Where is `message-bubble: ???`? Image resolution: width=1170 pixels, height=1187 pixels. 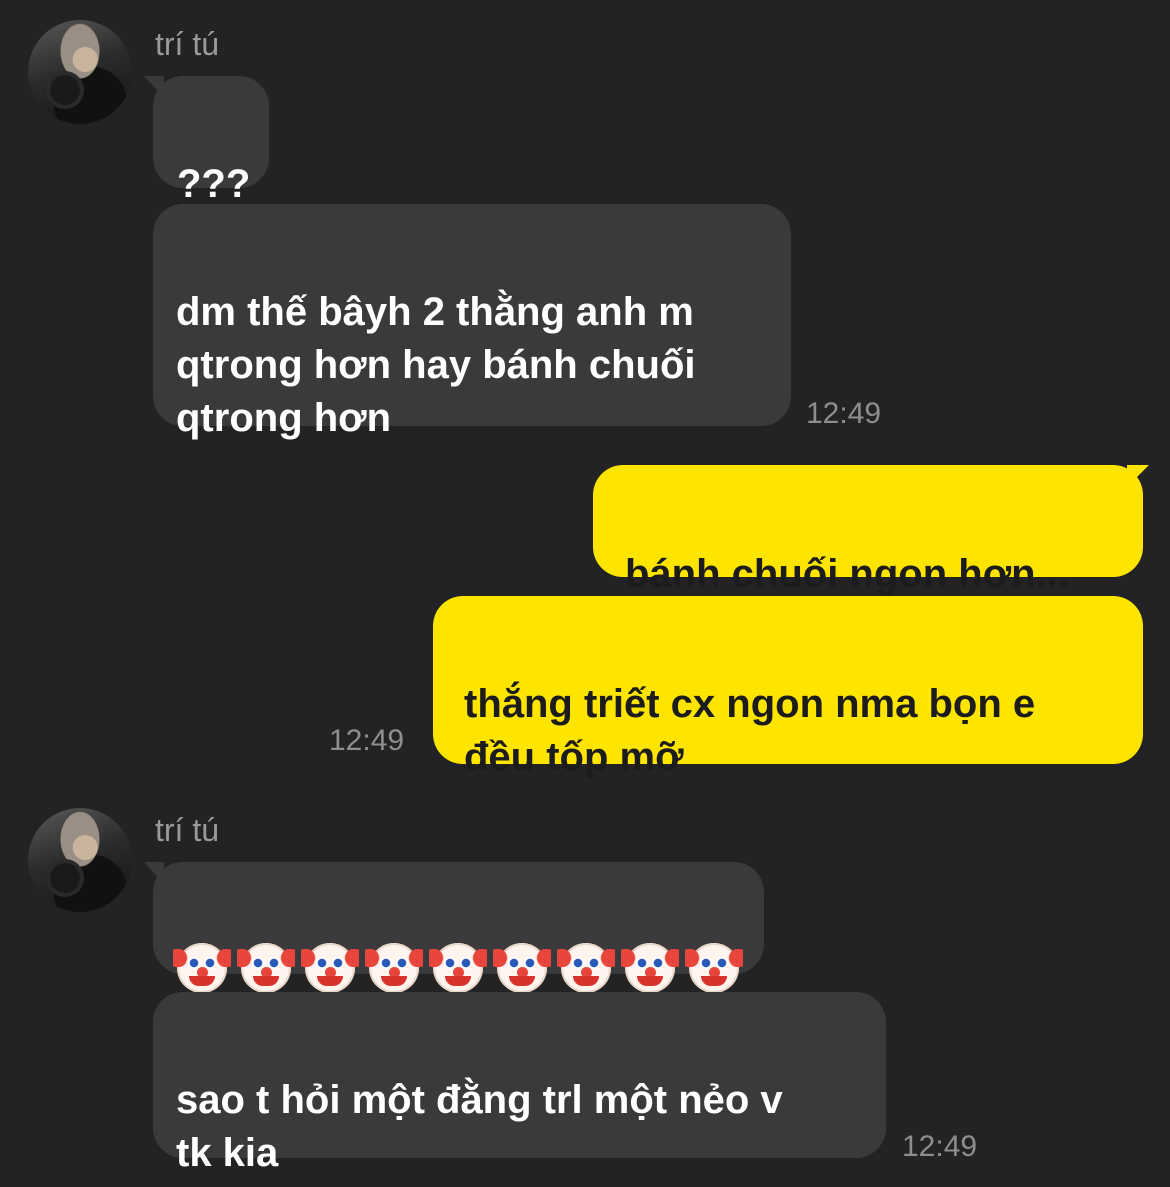 message-bubble: ??? is located at coordinates (211, 141).